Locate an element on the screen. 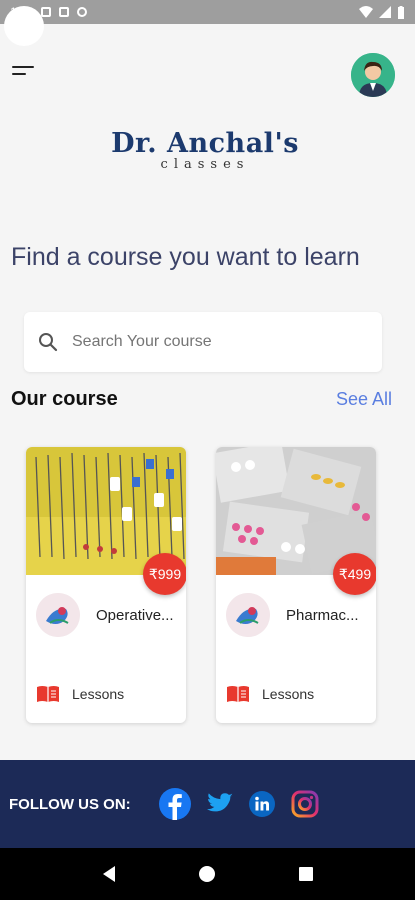 The image size is (415, 900). menu-icon is located at coordinates (24, 74).